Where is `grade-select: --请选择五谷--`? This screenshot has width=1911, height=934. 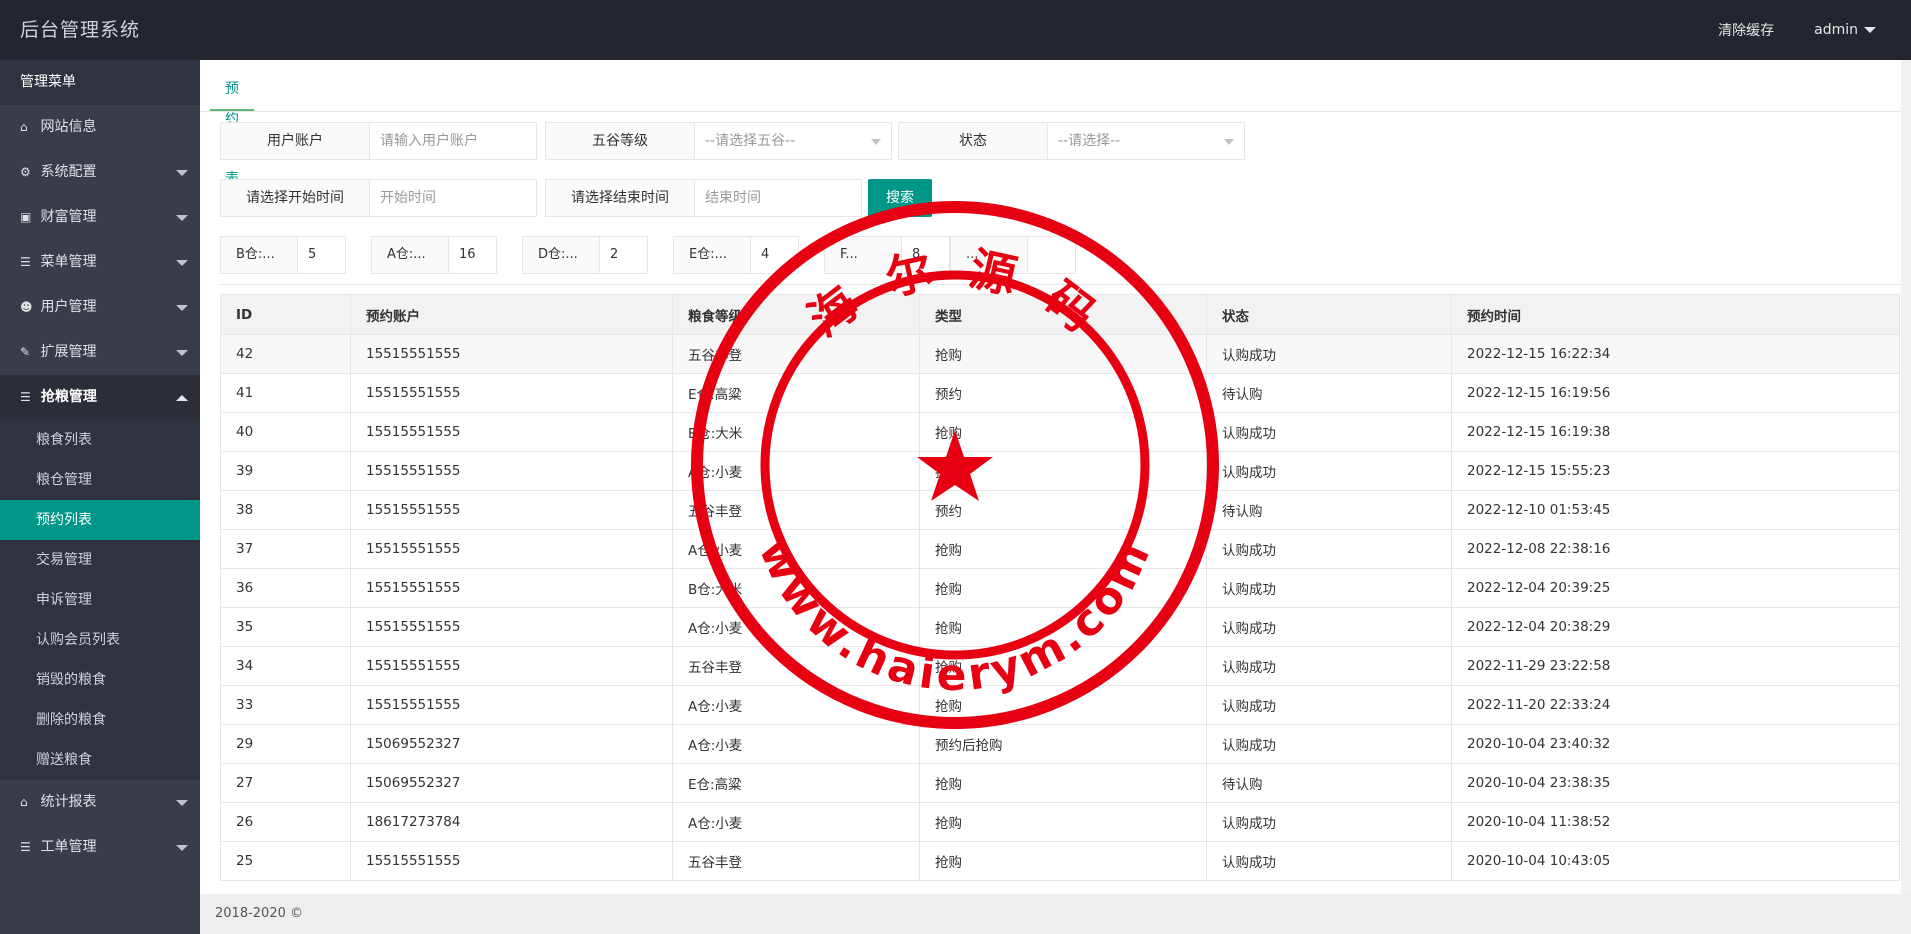 grade-select: --请选择五谷-- is located at coordinates (793, 141).